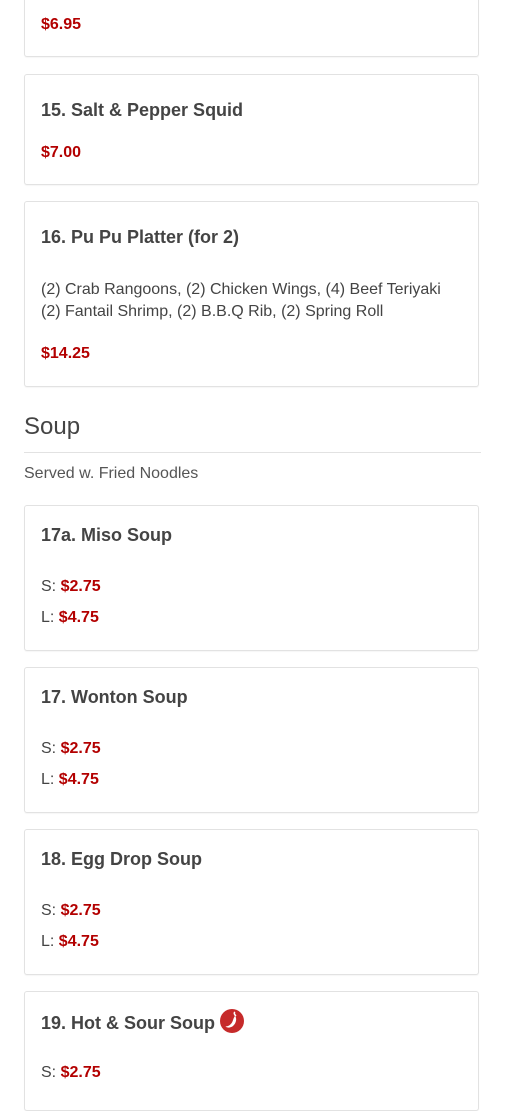 The image size is (510, 1111). Describe the element at coordinates (107, 535) in the screenshot. I see `item-title: 17a. Miso Soup` at that location.